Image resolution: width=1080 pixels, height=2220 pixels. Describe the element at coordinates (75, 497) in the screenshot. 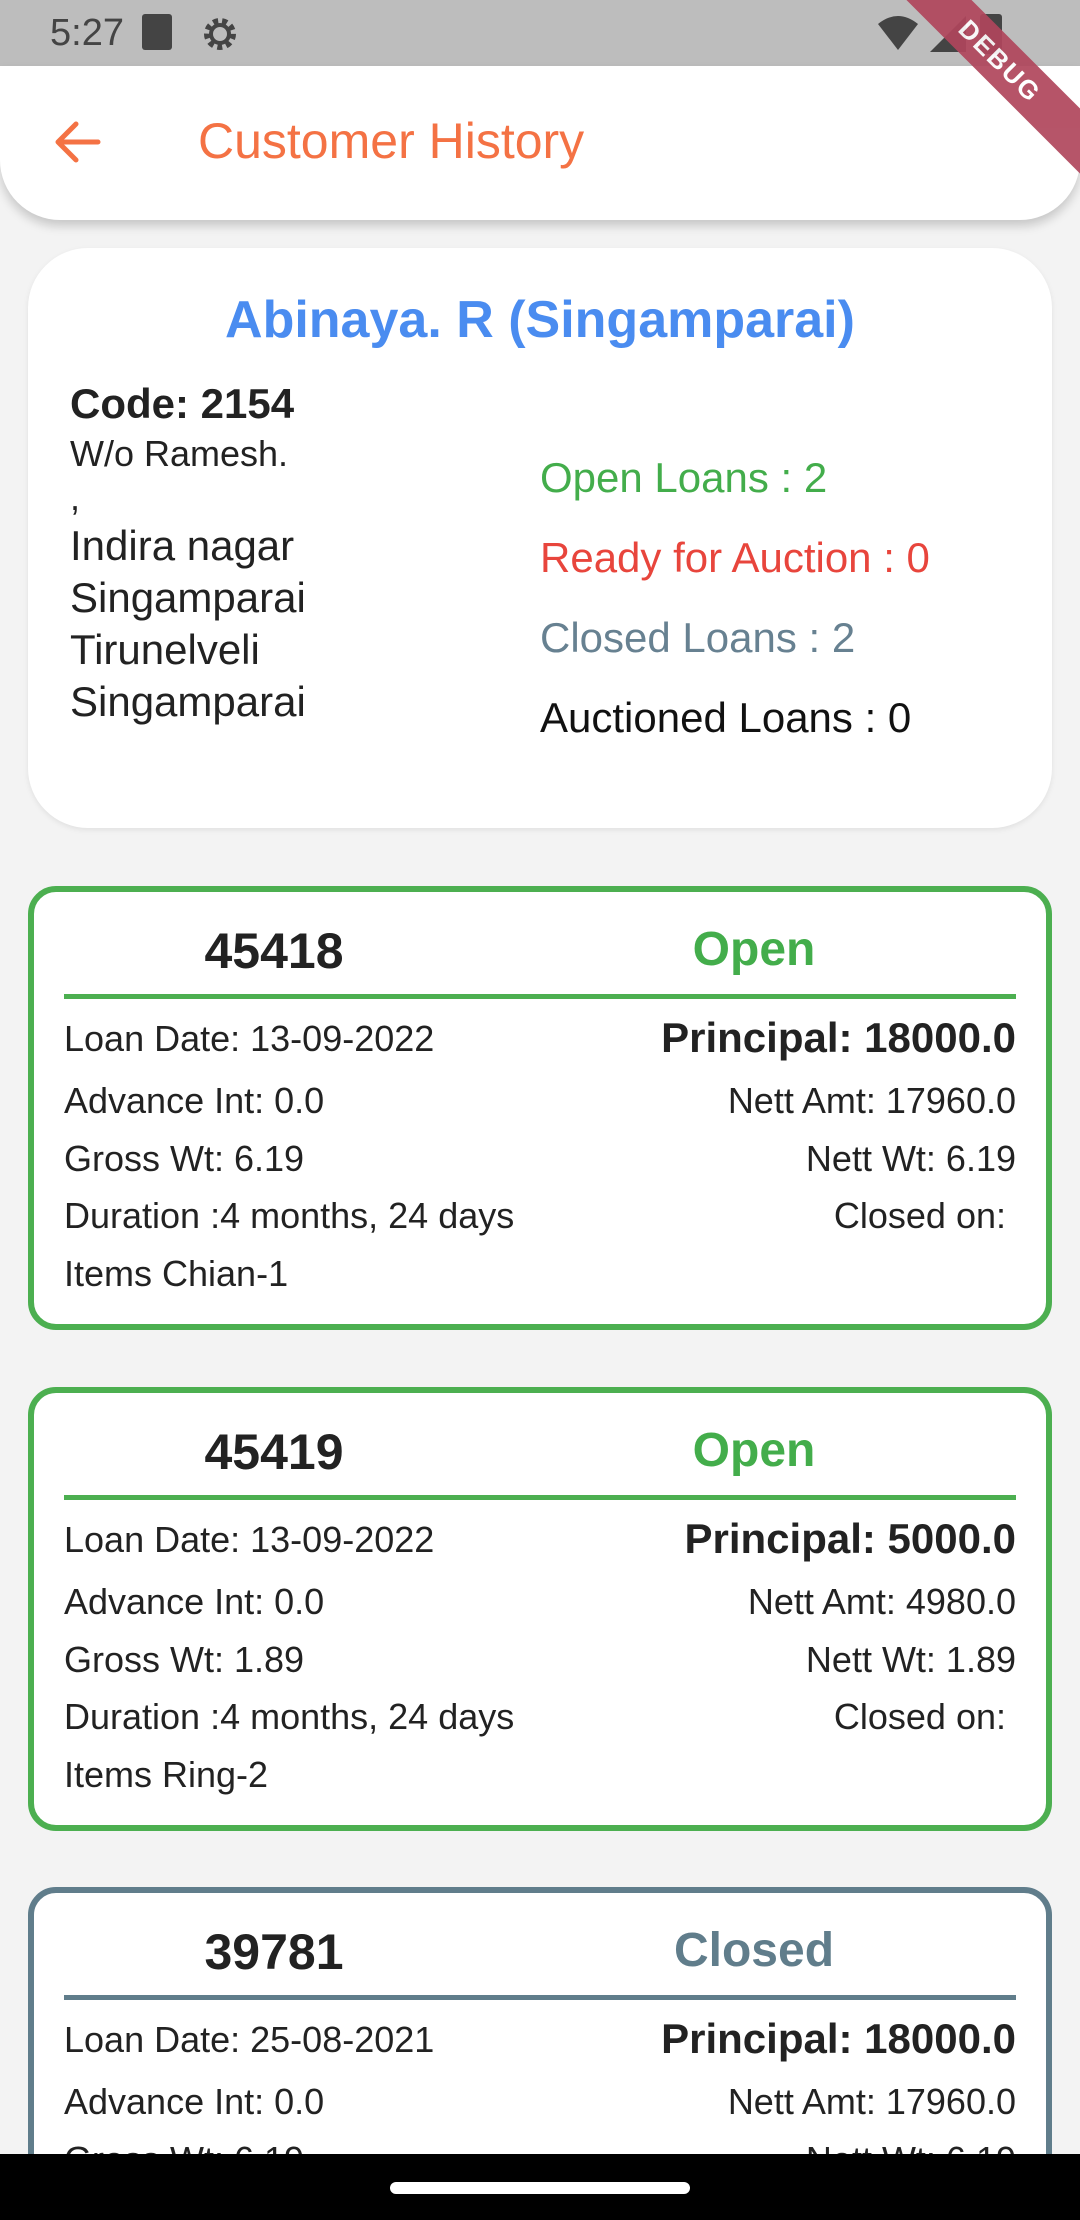

I see `address-line: ,` at that location.